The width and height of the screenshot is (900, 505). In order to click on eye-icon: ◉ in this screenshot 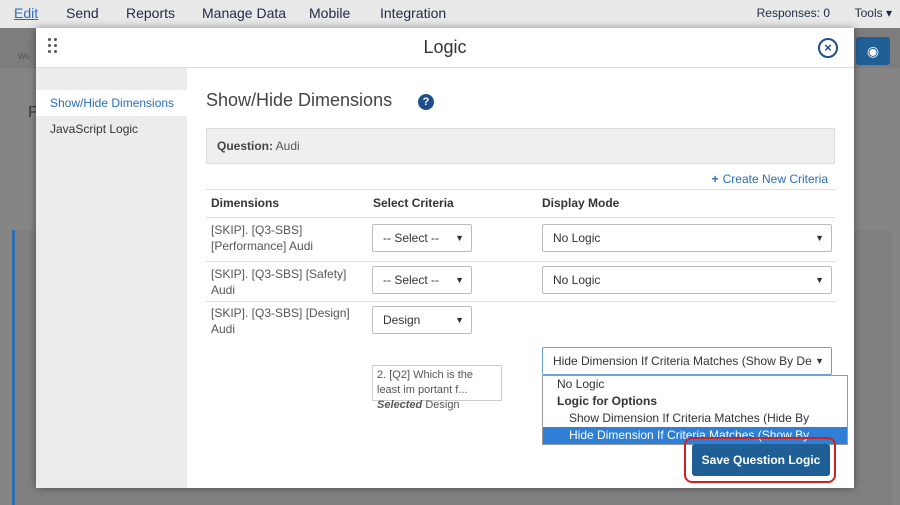, I will do `click(873, 51)`.